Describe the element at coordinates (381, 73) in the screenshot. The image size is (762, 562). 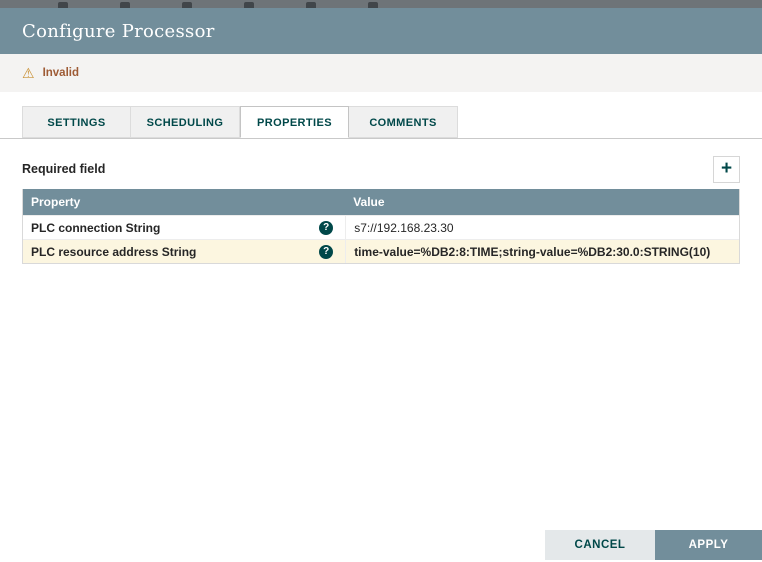
I see `validation-banner: ⚠ Invalid` at that location.